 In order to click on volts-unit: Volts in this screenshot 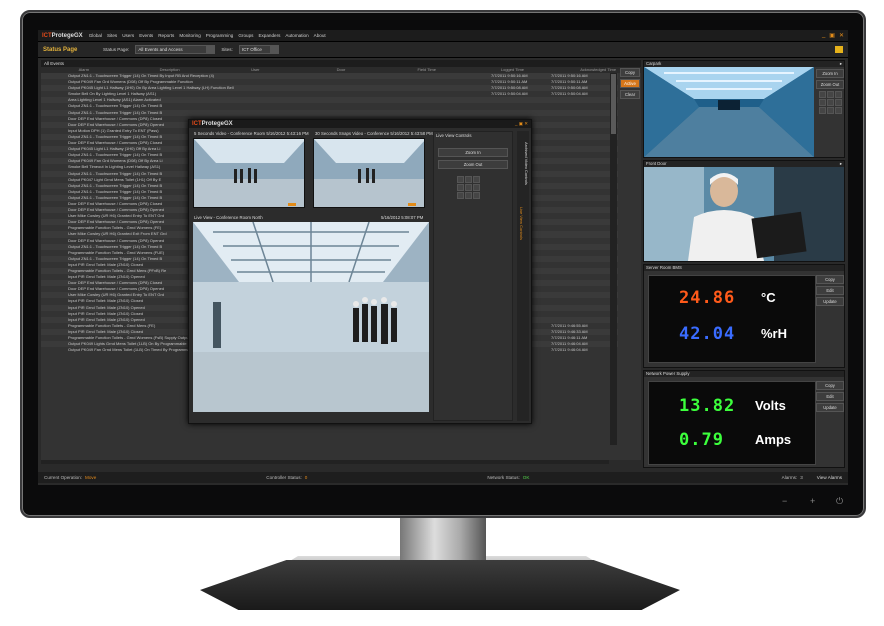, I will do `click(770, 405)`.